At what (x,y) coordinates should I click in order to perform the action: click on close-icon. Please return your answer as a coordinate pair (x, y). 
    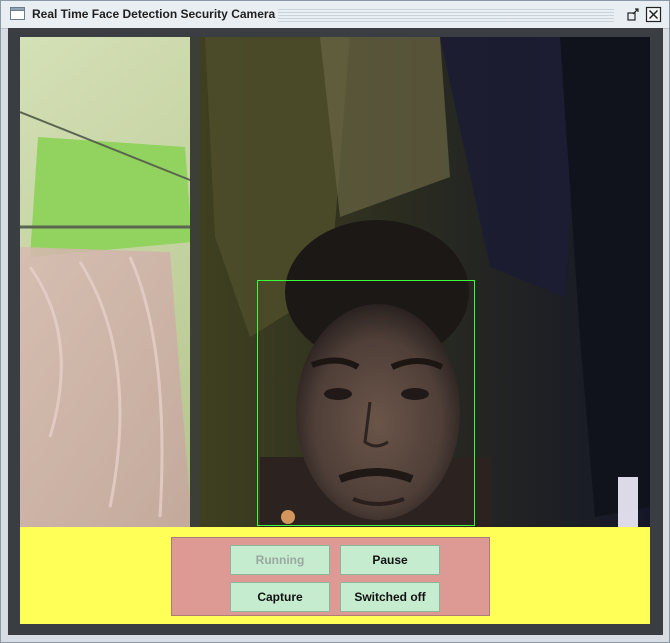
    Looking at the image, I should click on (653, 14).